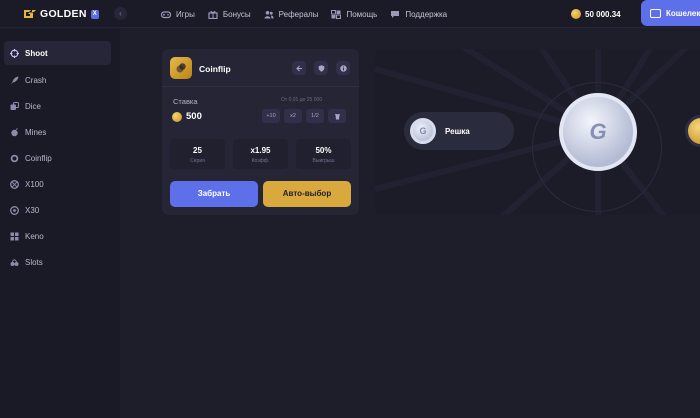 The width and height of the screenshot is (700, 418). I want to click on users-icon, so click(269, 14).